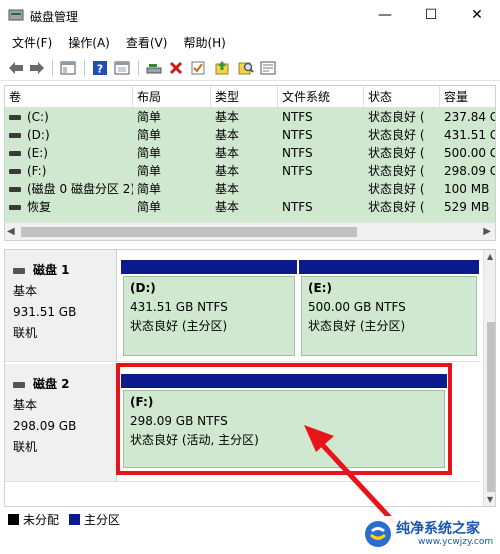 This screenshot has height=554, width=500. Describe the element at coordinates (250, 171) in the screenshot. I see `table-row: (F:) 简单 基本 NTFS 状态良好 ( 298.09 G` at that location.